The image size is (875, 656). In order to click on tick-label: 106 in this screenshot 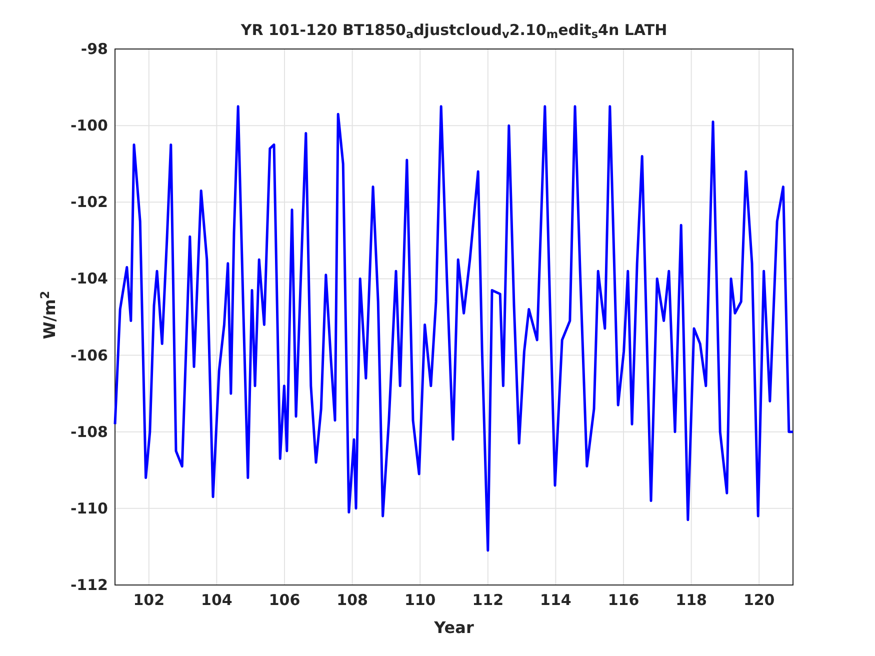, I will do `click(284, 600)`.